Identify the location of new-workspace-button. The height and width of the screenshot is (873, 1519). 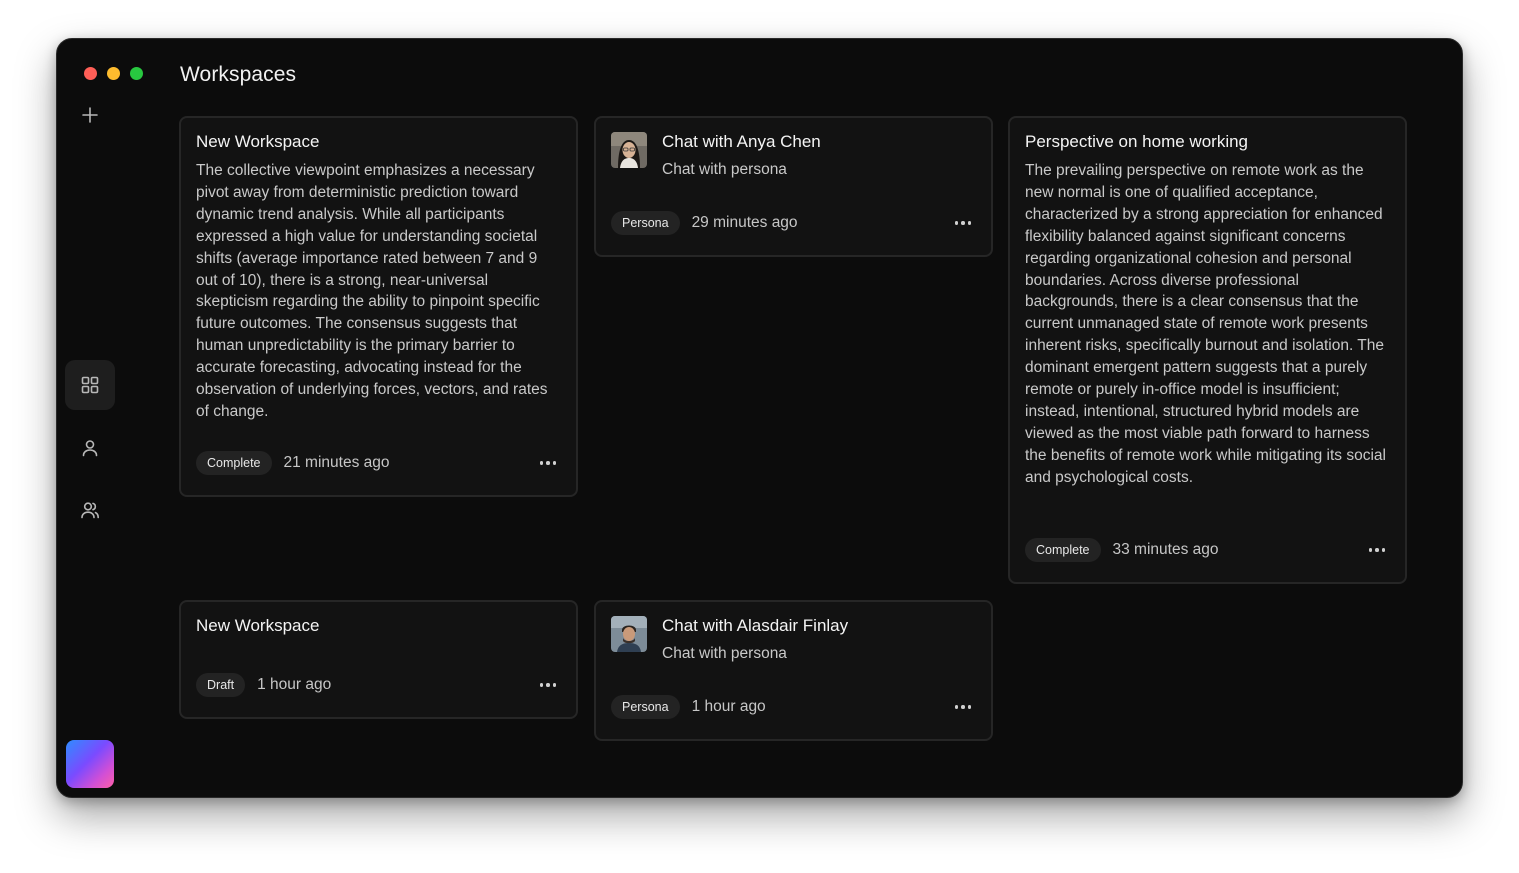
(90, 115).